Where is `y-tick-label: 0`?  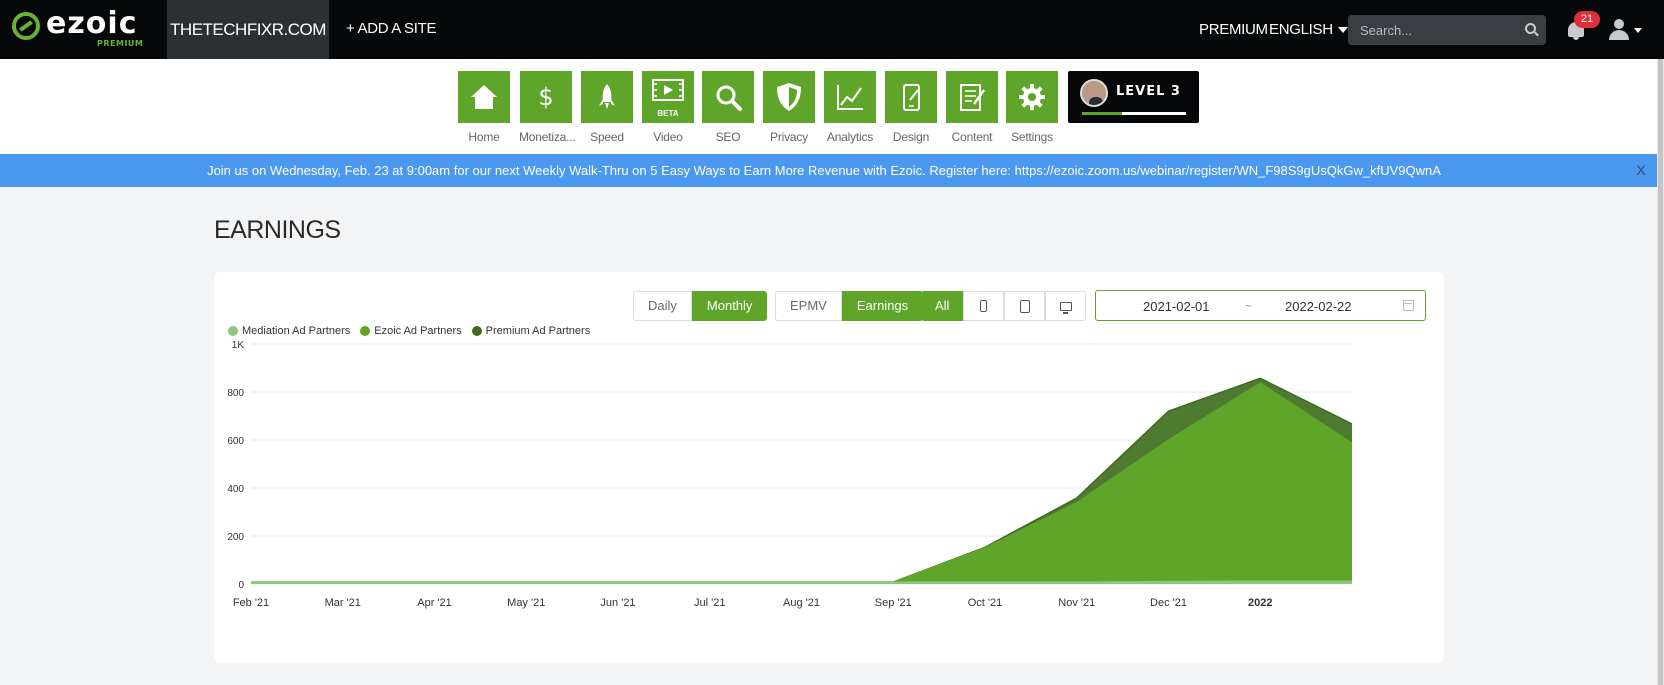 y-tick-label: 0 is located at coordinates (241, 585).